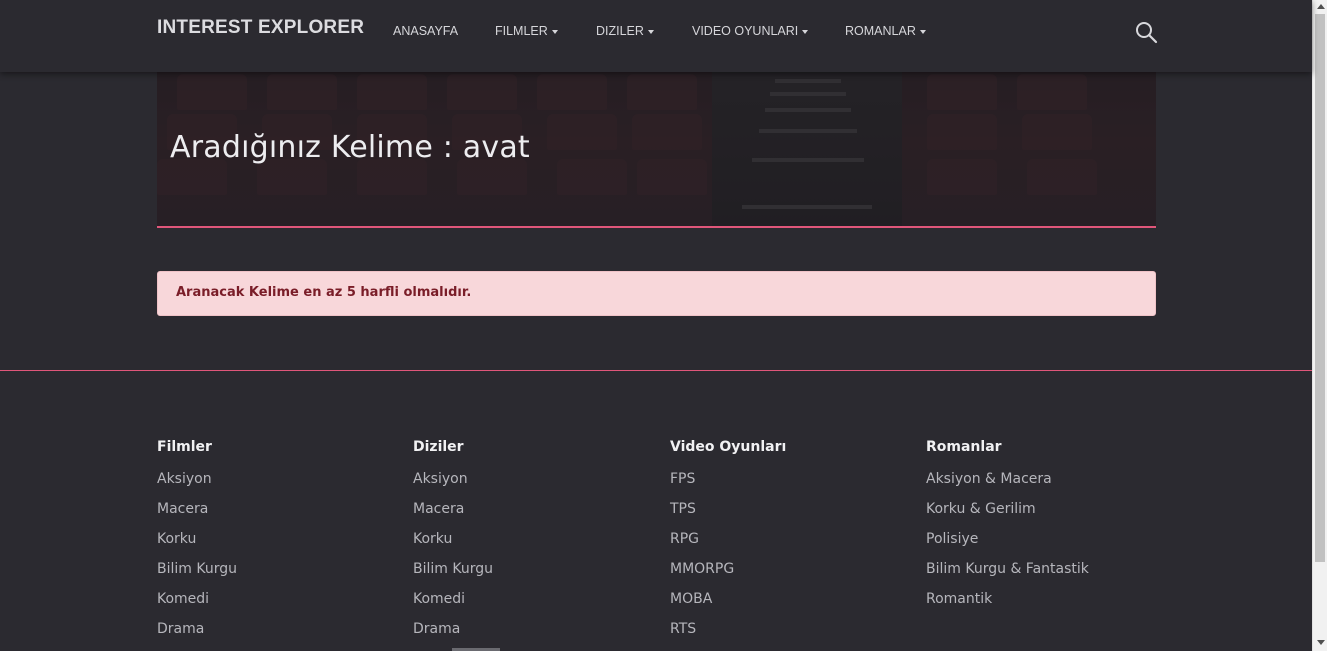  I want to click on nav-item-label: ANASAYFA, so click(426, 31).